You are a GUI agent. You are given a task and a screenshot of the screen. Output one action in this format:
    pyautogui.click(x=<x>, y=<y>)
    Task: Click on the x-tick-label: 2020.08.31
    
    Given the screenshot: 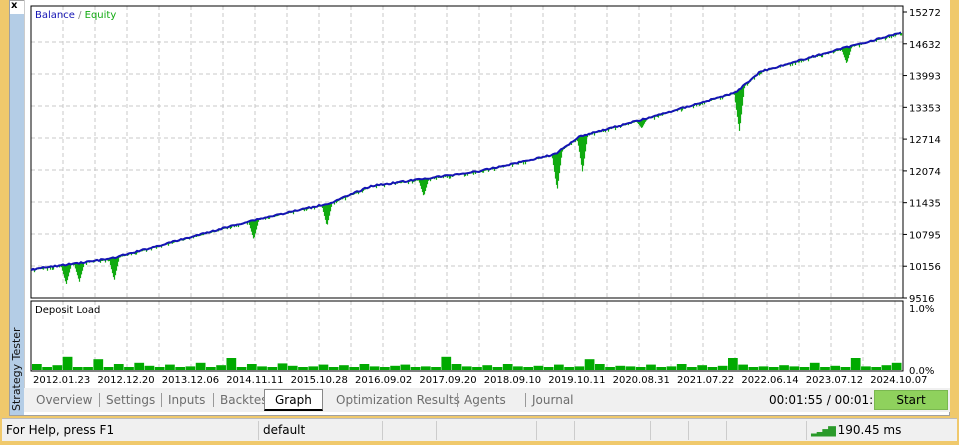 What is the action you would take?
    pyautogui.click(x=641, y=380)
    